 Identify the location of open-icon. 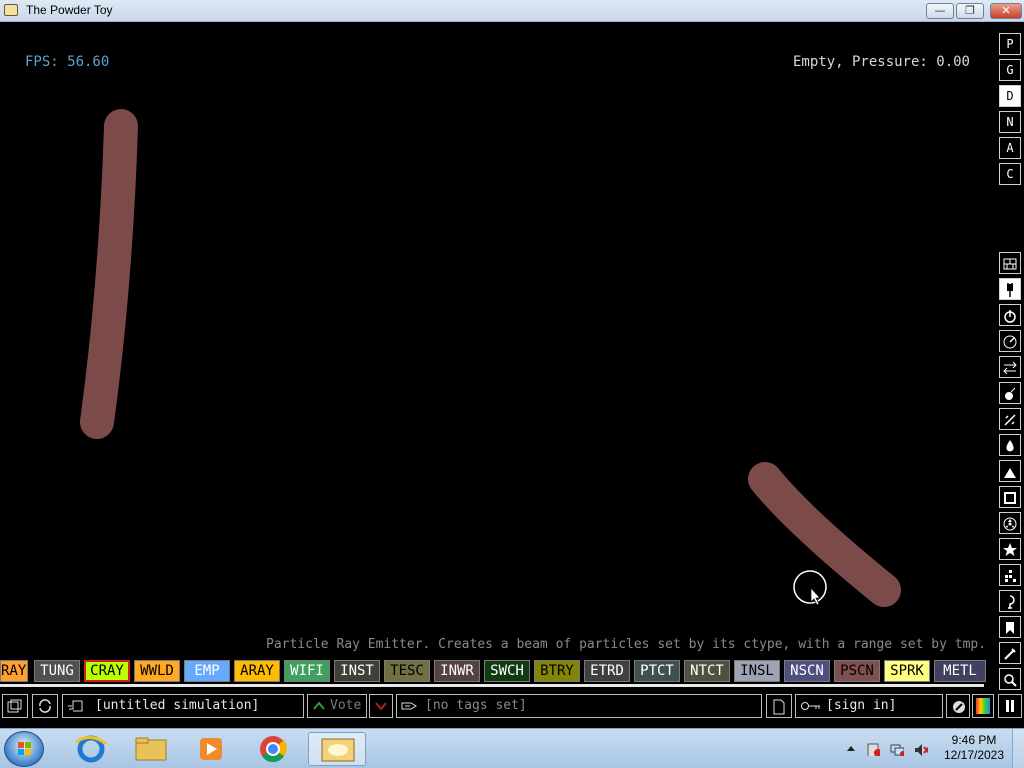
(14, 706).